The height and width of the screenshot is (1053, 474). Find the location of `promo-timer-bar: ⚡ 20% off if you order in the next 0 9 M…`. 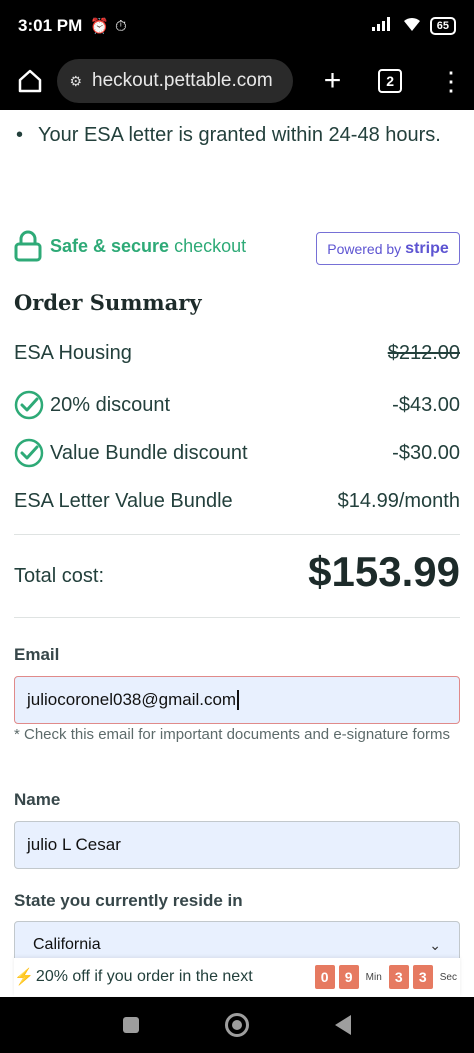

promo-timer-bar: ⚡ 20% off if you order in the next 0 9 M… is located at coordinates (237, 977).